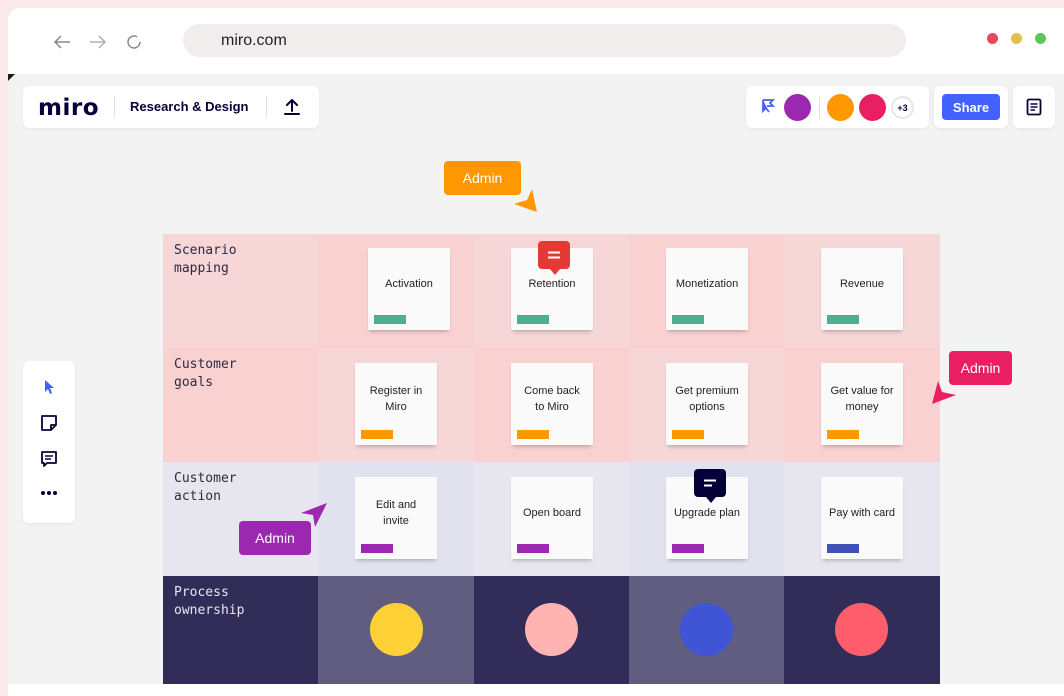 The height and width of the screenshot is (696, 1064). What do you see at coordinates (1016, 38) in the screenshot?
I see `window-dot-yellow` at bounding box center [1016, 38].